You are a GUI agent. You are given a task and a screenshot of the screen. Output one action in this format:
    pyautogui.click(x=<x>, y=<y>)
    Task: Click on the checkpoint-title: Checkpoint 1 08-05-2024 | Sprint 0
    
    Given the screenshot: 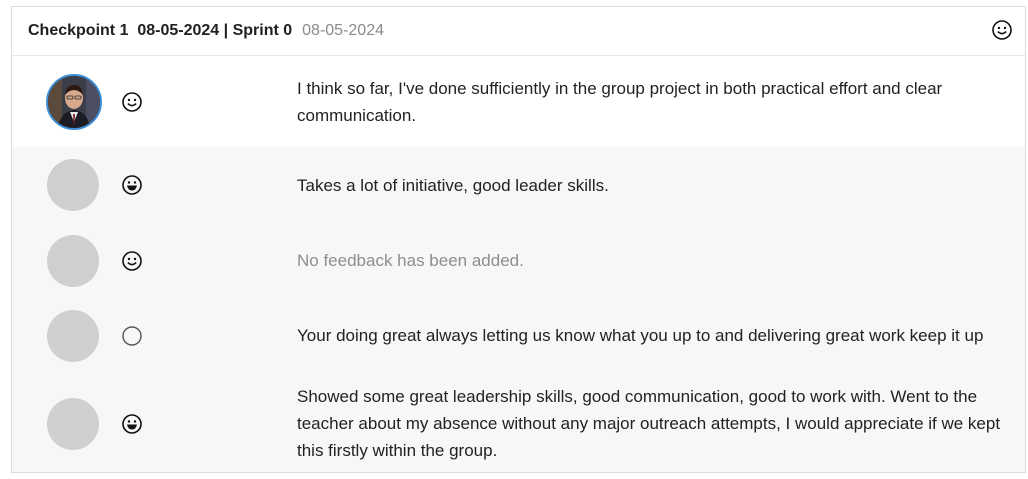 What is the action you would take?
    pyautogui.click(x=160, y=31)
    